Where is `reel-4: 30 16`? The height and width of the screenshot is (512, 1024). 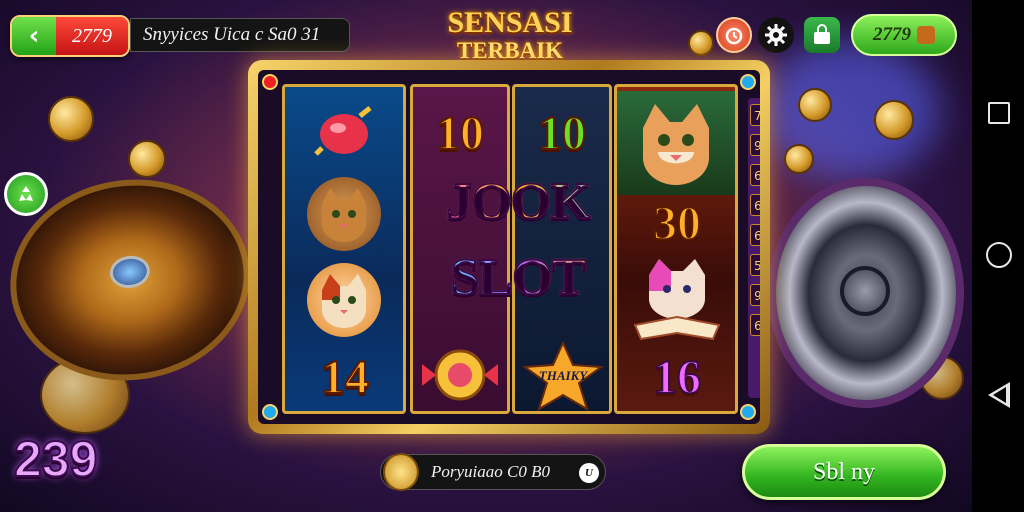 reel-4: 30 16 is located at coordinates (676, 249).